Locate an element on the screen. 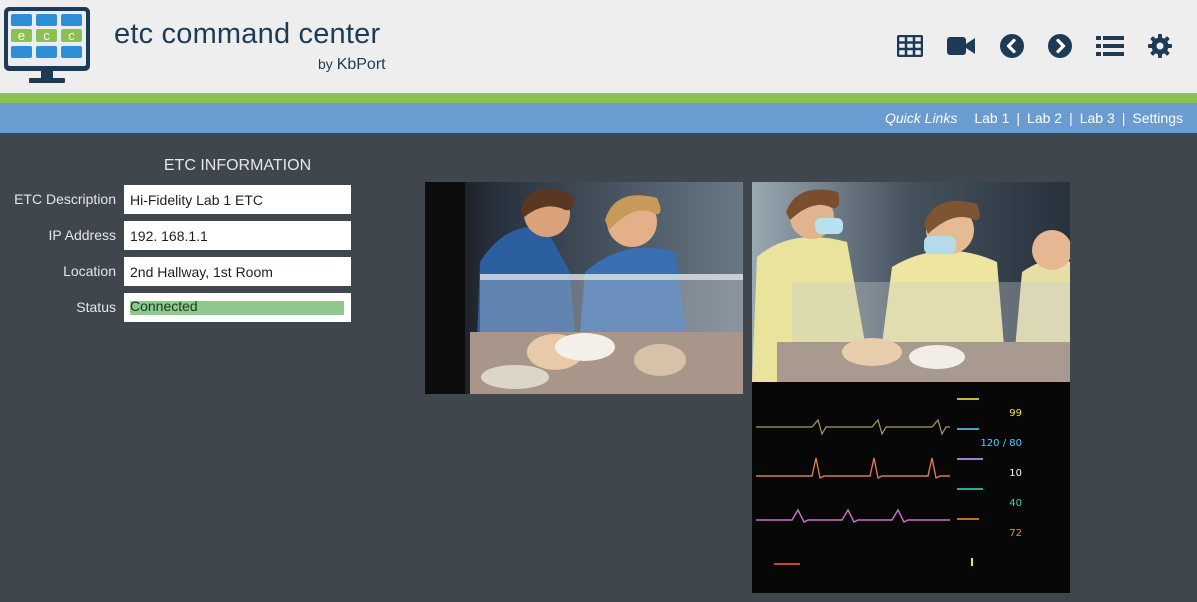 The image size is (1197, 602). status-text: Connected is located at coordinates (164, 306).